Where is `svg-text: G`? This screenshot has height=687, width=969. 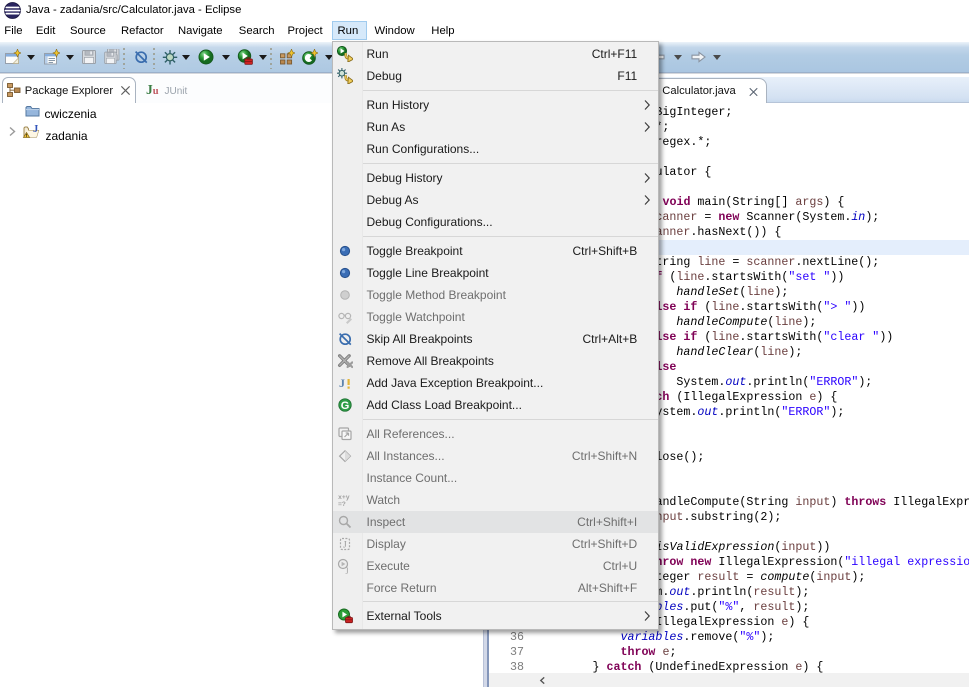
svg-text: G is located at coordinates (344, 406).